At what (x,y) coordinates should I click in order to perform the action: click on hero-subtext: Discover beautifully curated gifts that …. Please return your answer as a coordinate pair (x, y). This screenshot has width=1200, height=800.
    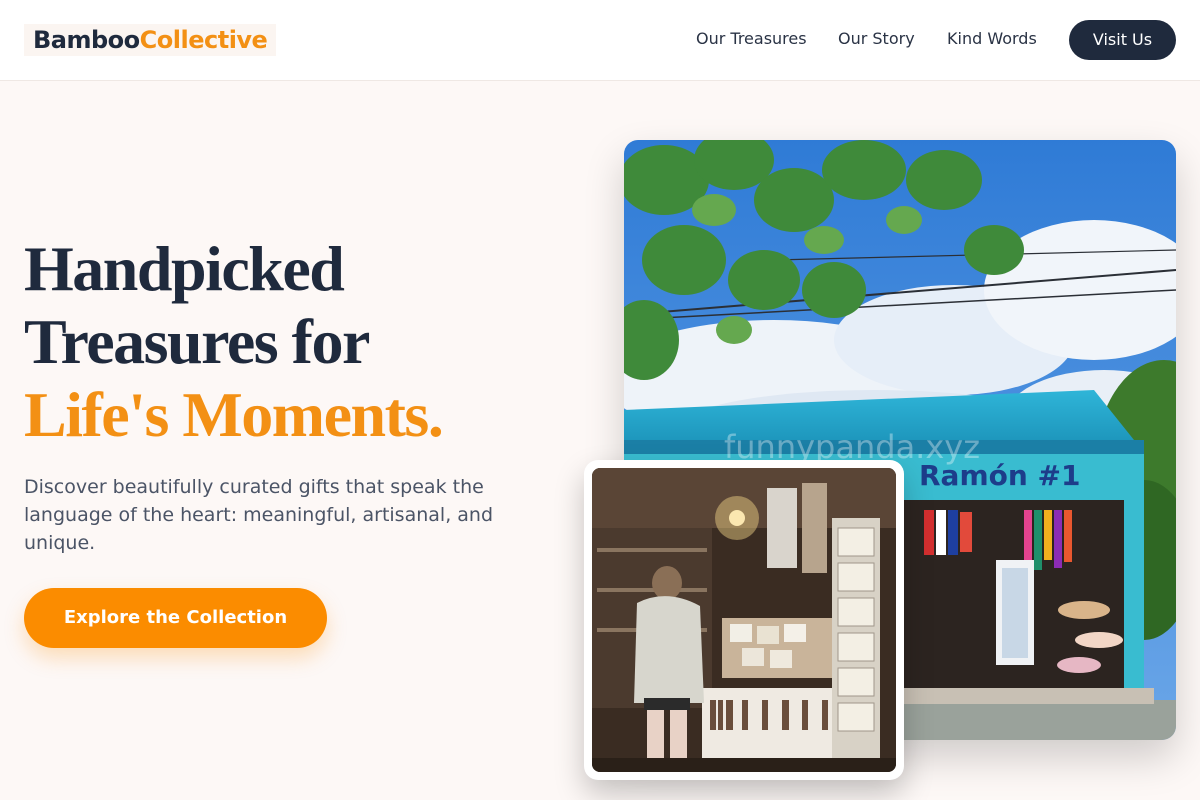
    Looking at the image, I should click on (259, 515).